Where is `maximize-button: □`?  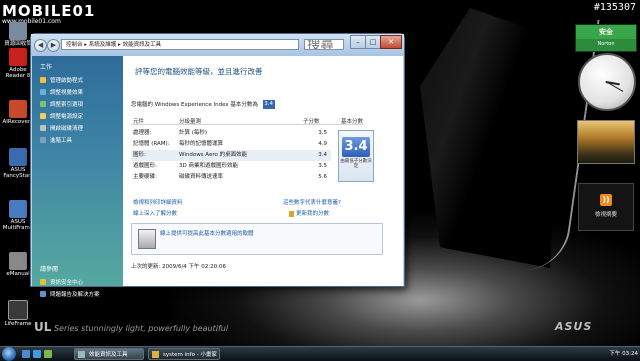
maximize-button: □ is located at coordinates (373, 42).